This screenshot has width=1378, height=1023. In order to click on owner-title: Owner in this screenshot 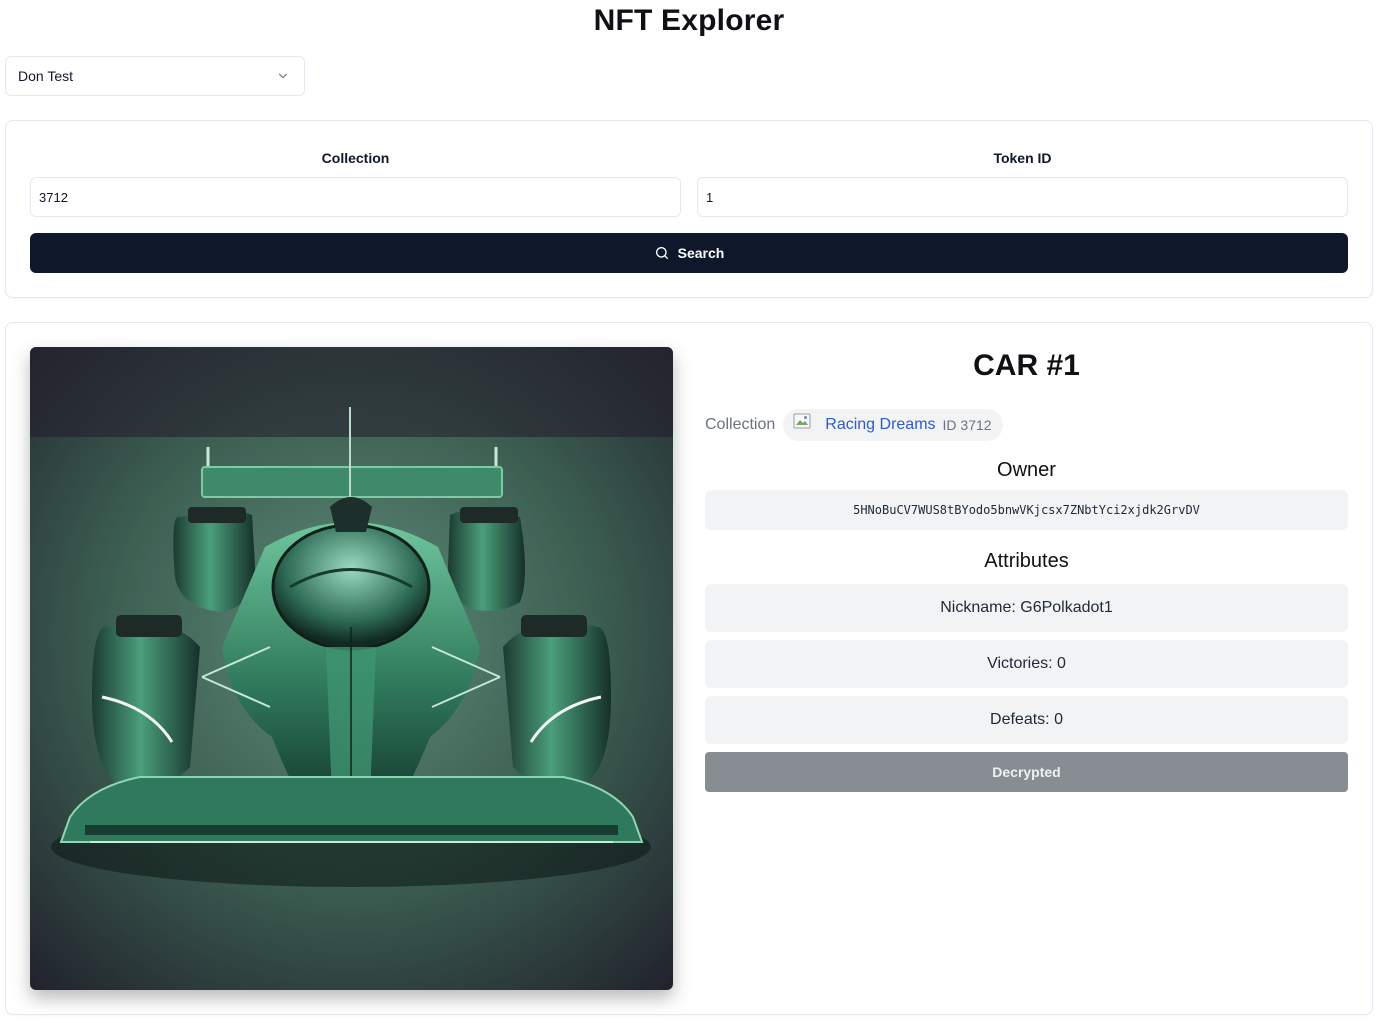, I will do `click(1026, 470)`.